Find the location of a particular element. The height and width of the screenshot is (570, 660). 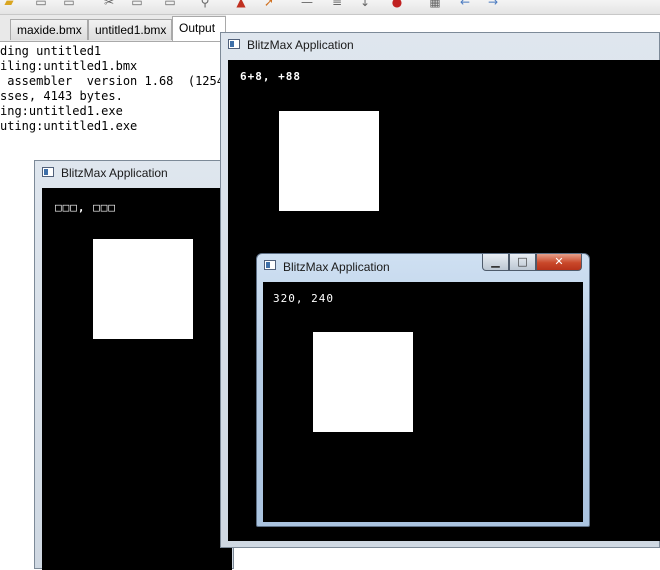

back-icon: ← is located at coordinates (465, 4).